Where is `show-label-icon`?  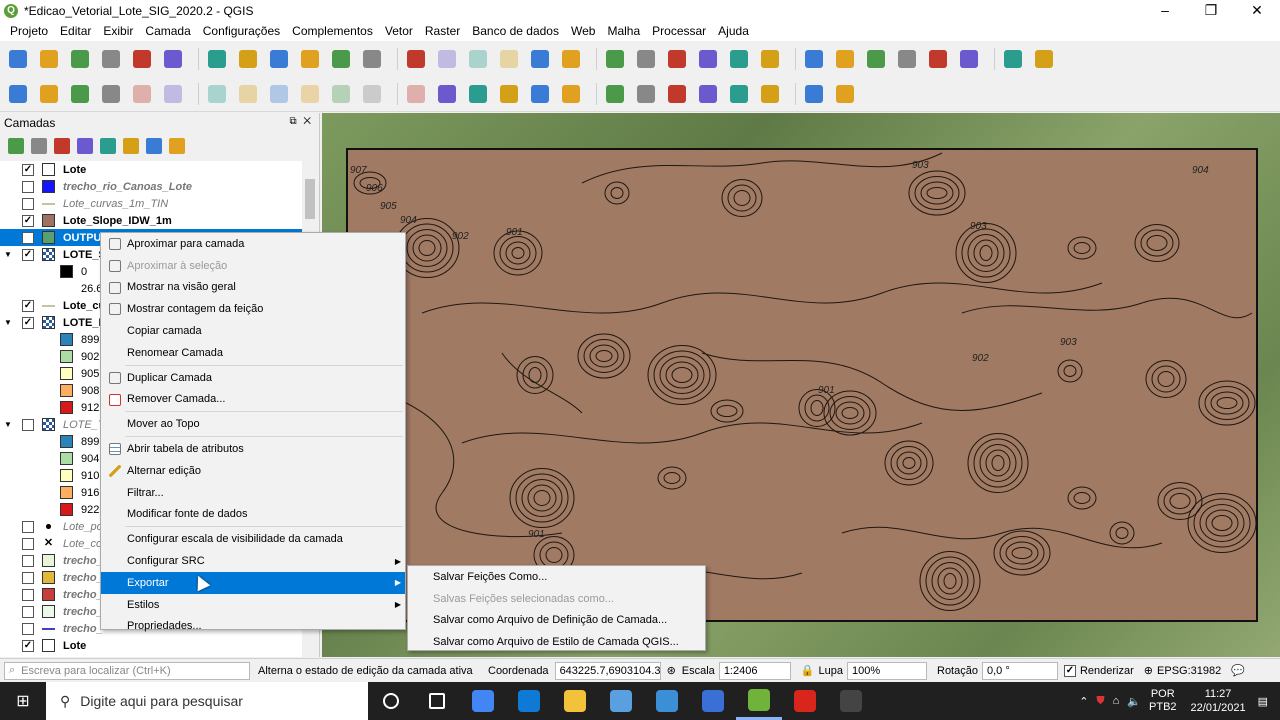
show-label-icon is located at coordinates (677, 94).